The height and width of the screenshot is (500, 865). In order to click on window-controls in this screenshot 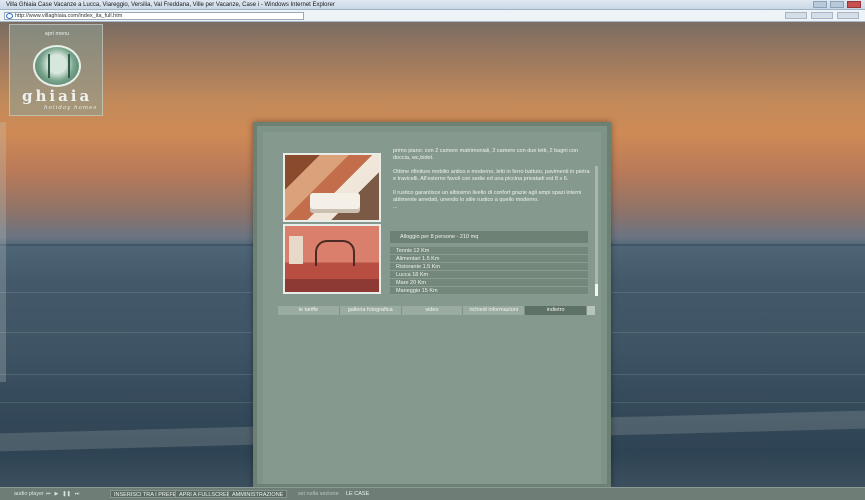, I will do `click(837, 4)`.